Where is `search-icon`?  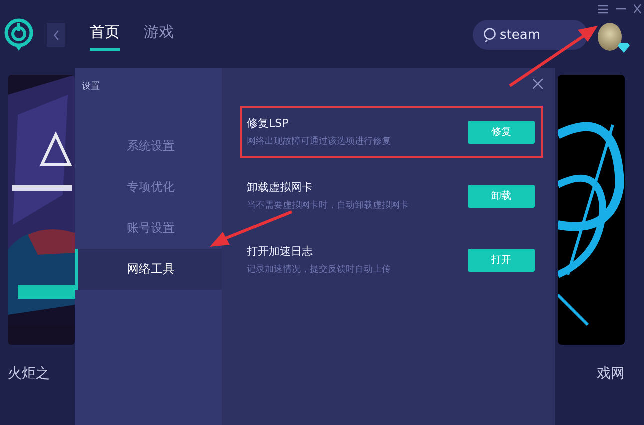
search-icon is located at coordinates (490, 35).